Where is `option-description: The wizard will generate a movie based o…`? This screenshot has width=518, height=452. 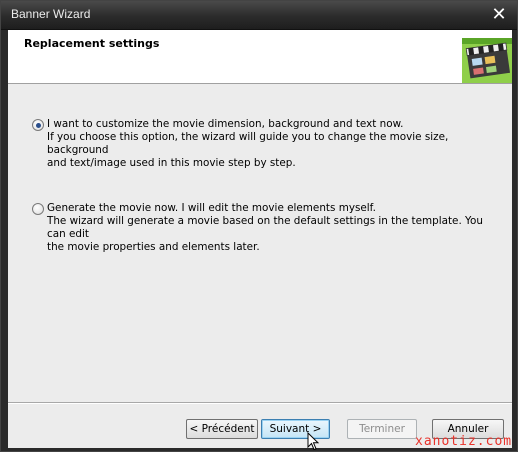
option-description: The wizard will generate a movie based o… is located at coordinates (265, 227).